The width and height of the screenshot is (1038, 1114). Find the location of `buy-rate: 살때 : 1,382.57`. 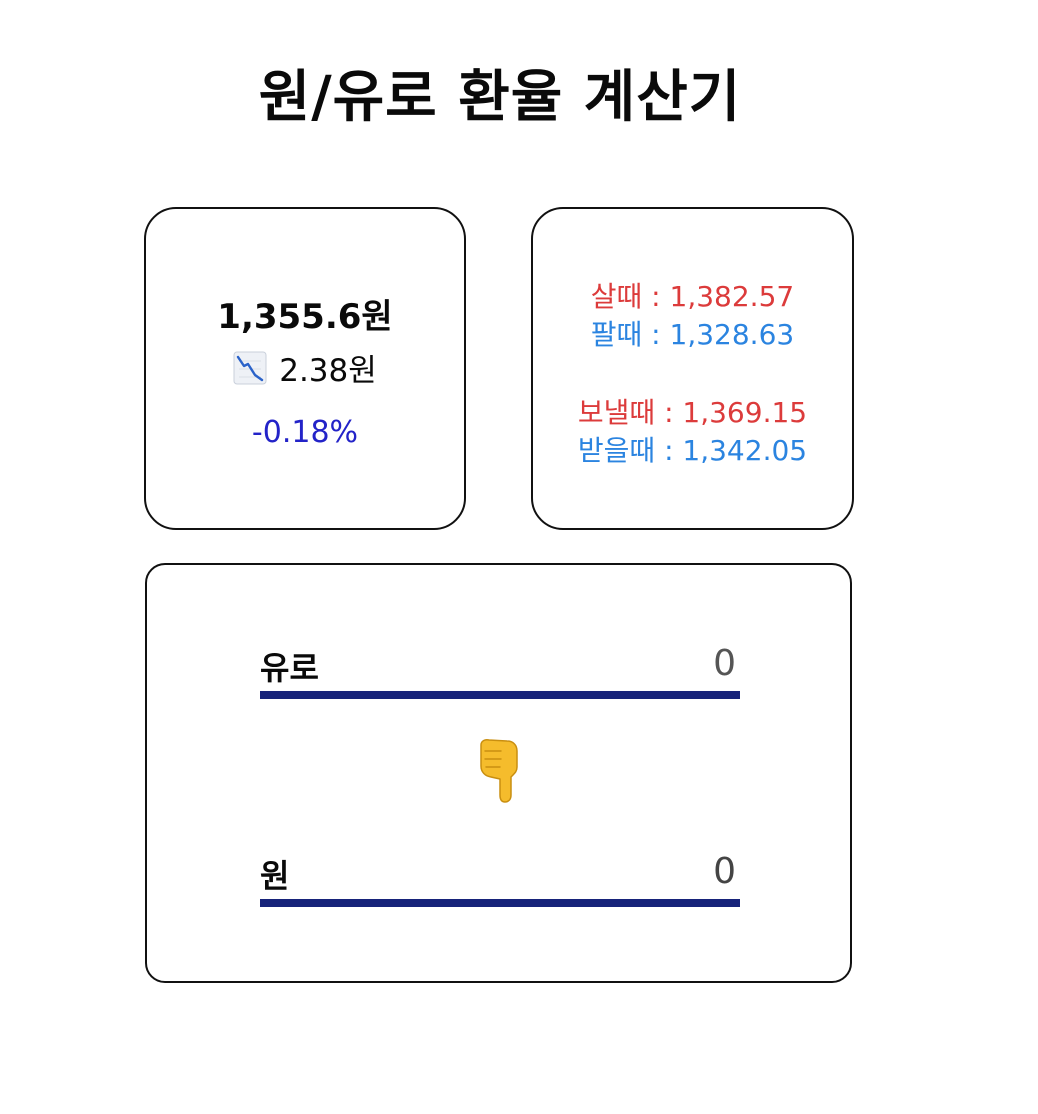

buy-rate: 살때 : 1,382.57 is located at coordinates (692, 296).